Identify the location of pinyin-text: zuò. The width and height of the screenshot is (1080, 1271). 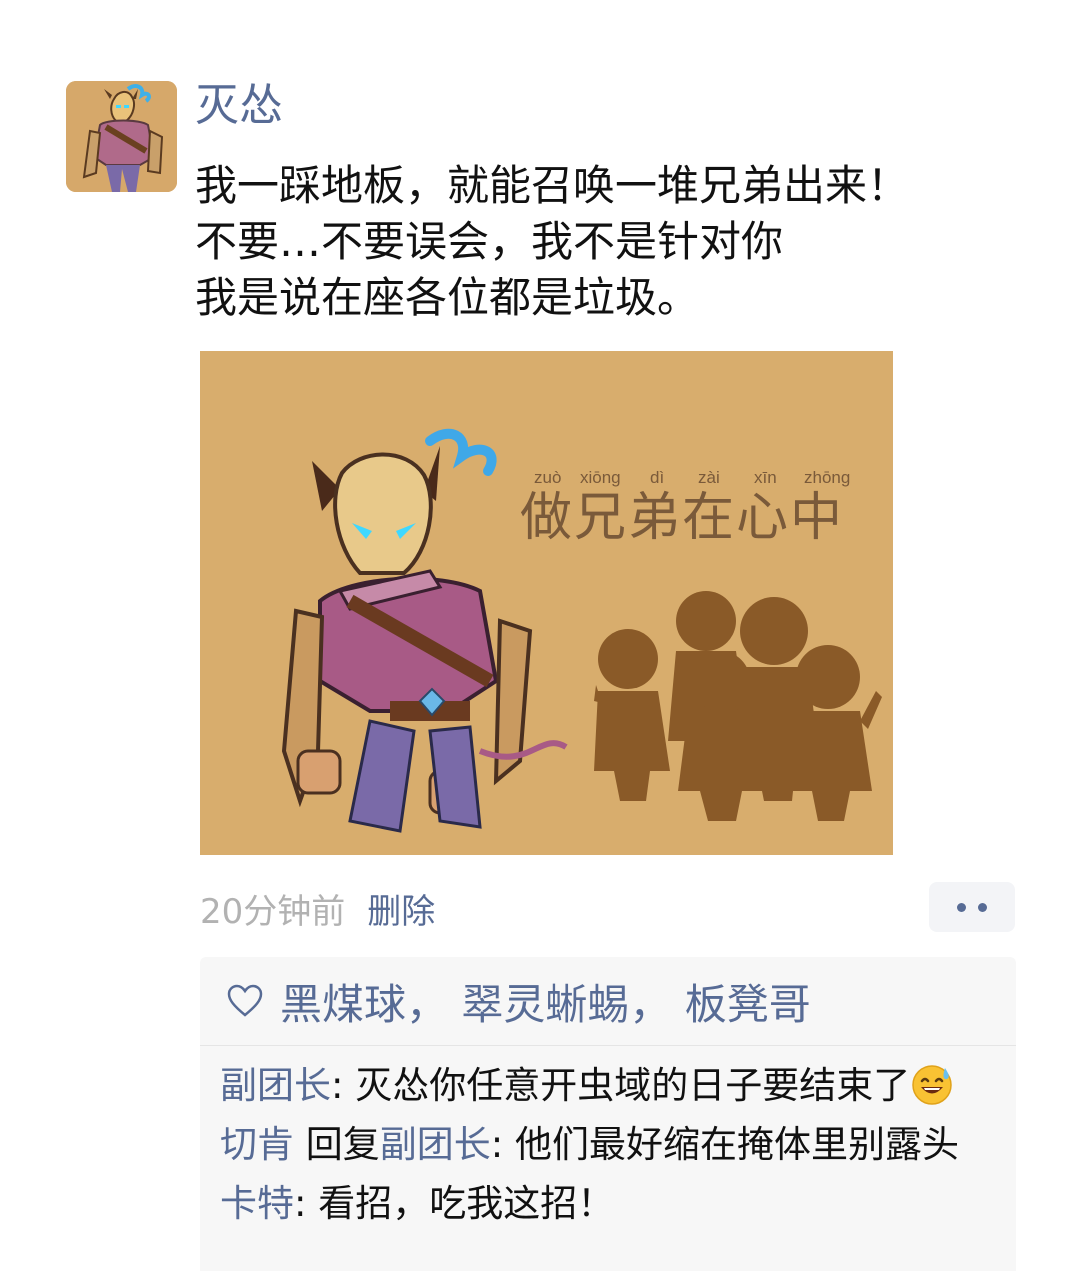
(547, 477).